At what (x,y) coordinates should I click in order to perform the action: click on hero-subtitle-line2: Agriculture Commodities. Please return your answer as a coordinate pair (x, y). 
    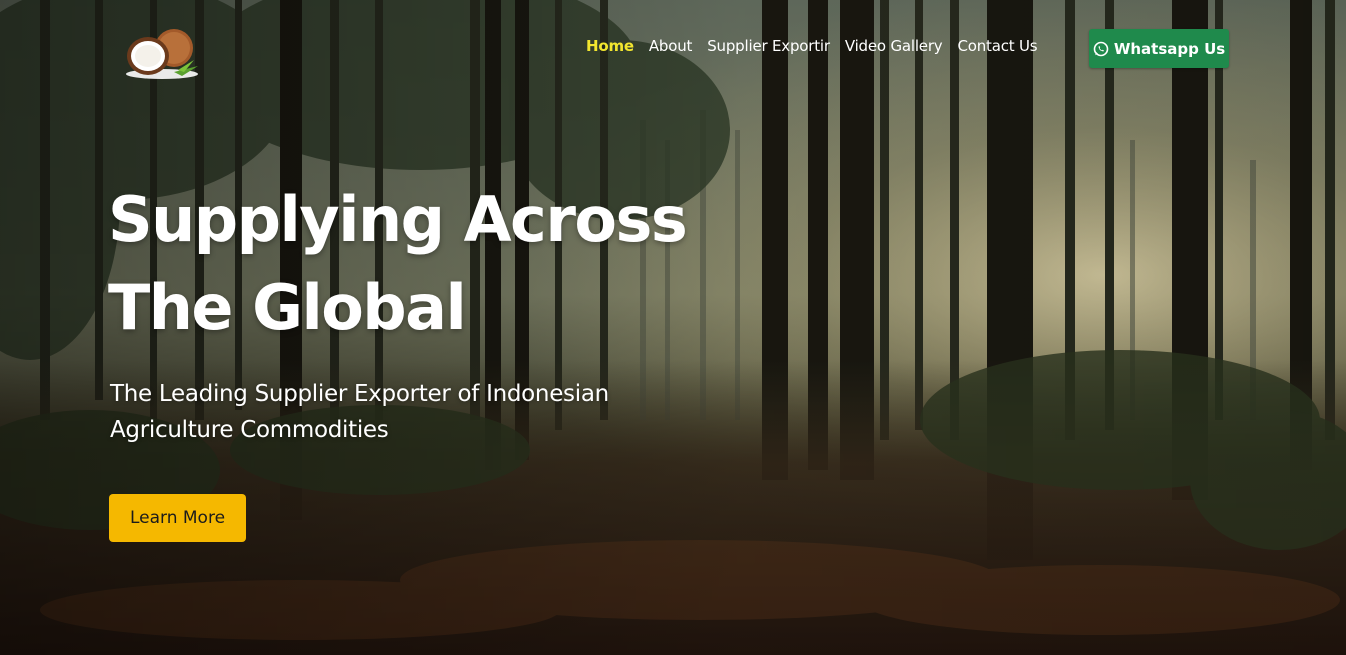
    Looking at the image, I should click on (249, 430).